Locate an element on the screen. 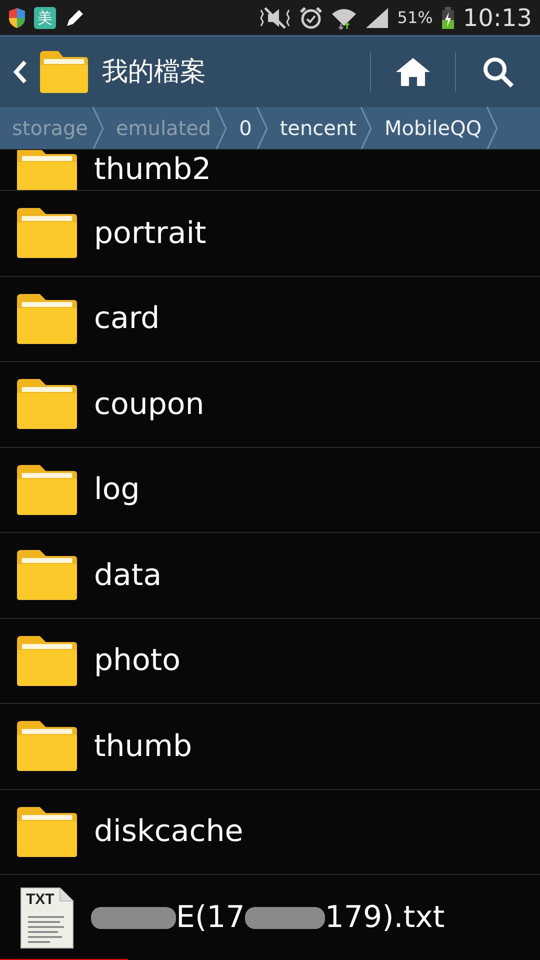 The image size is (540, 960). mute-icon is located at coordinates (275, 18).